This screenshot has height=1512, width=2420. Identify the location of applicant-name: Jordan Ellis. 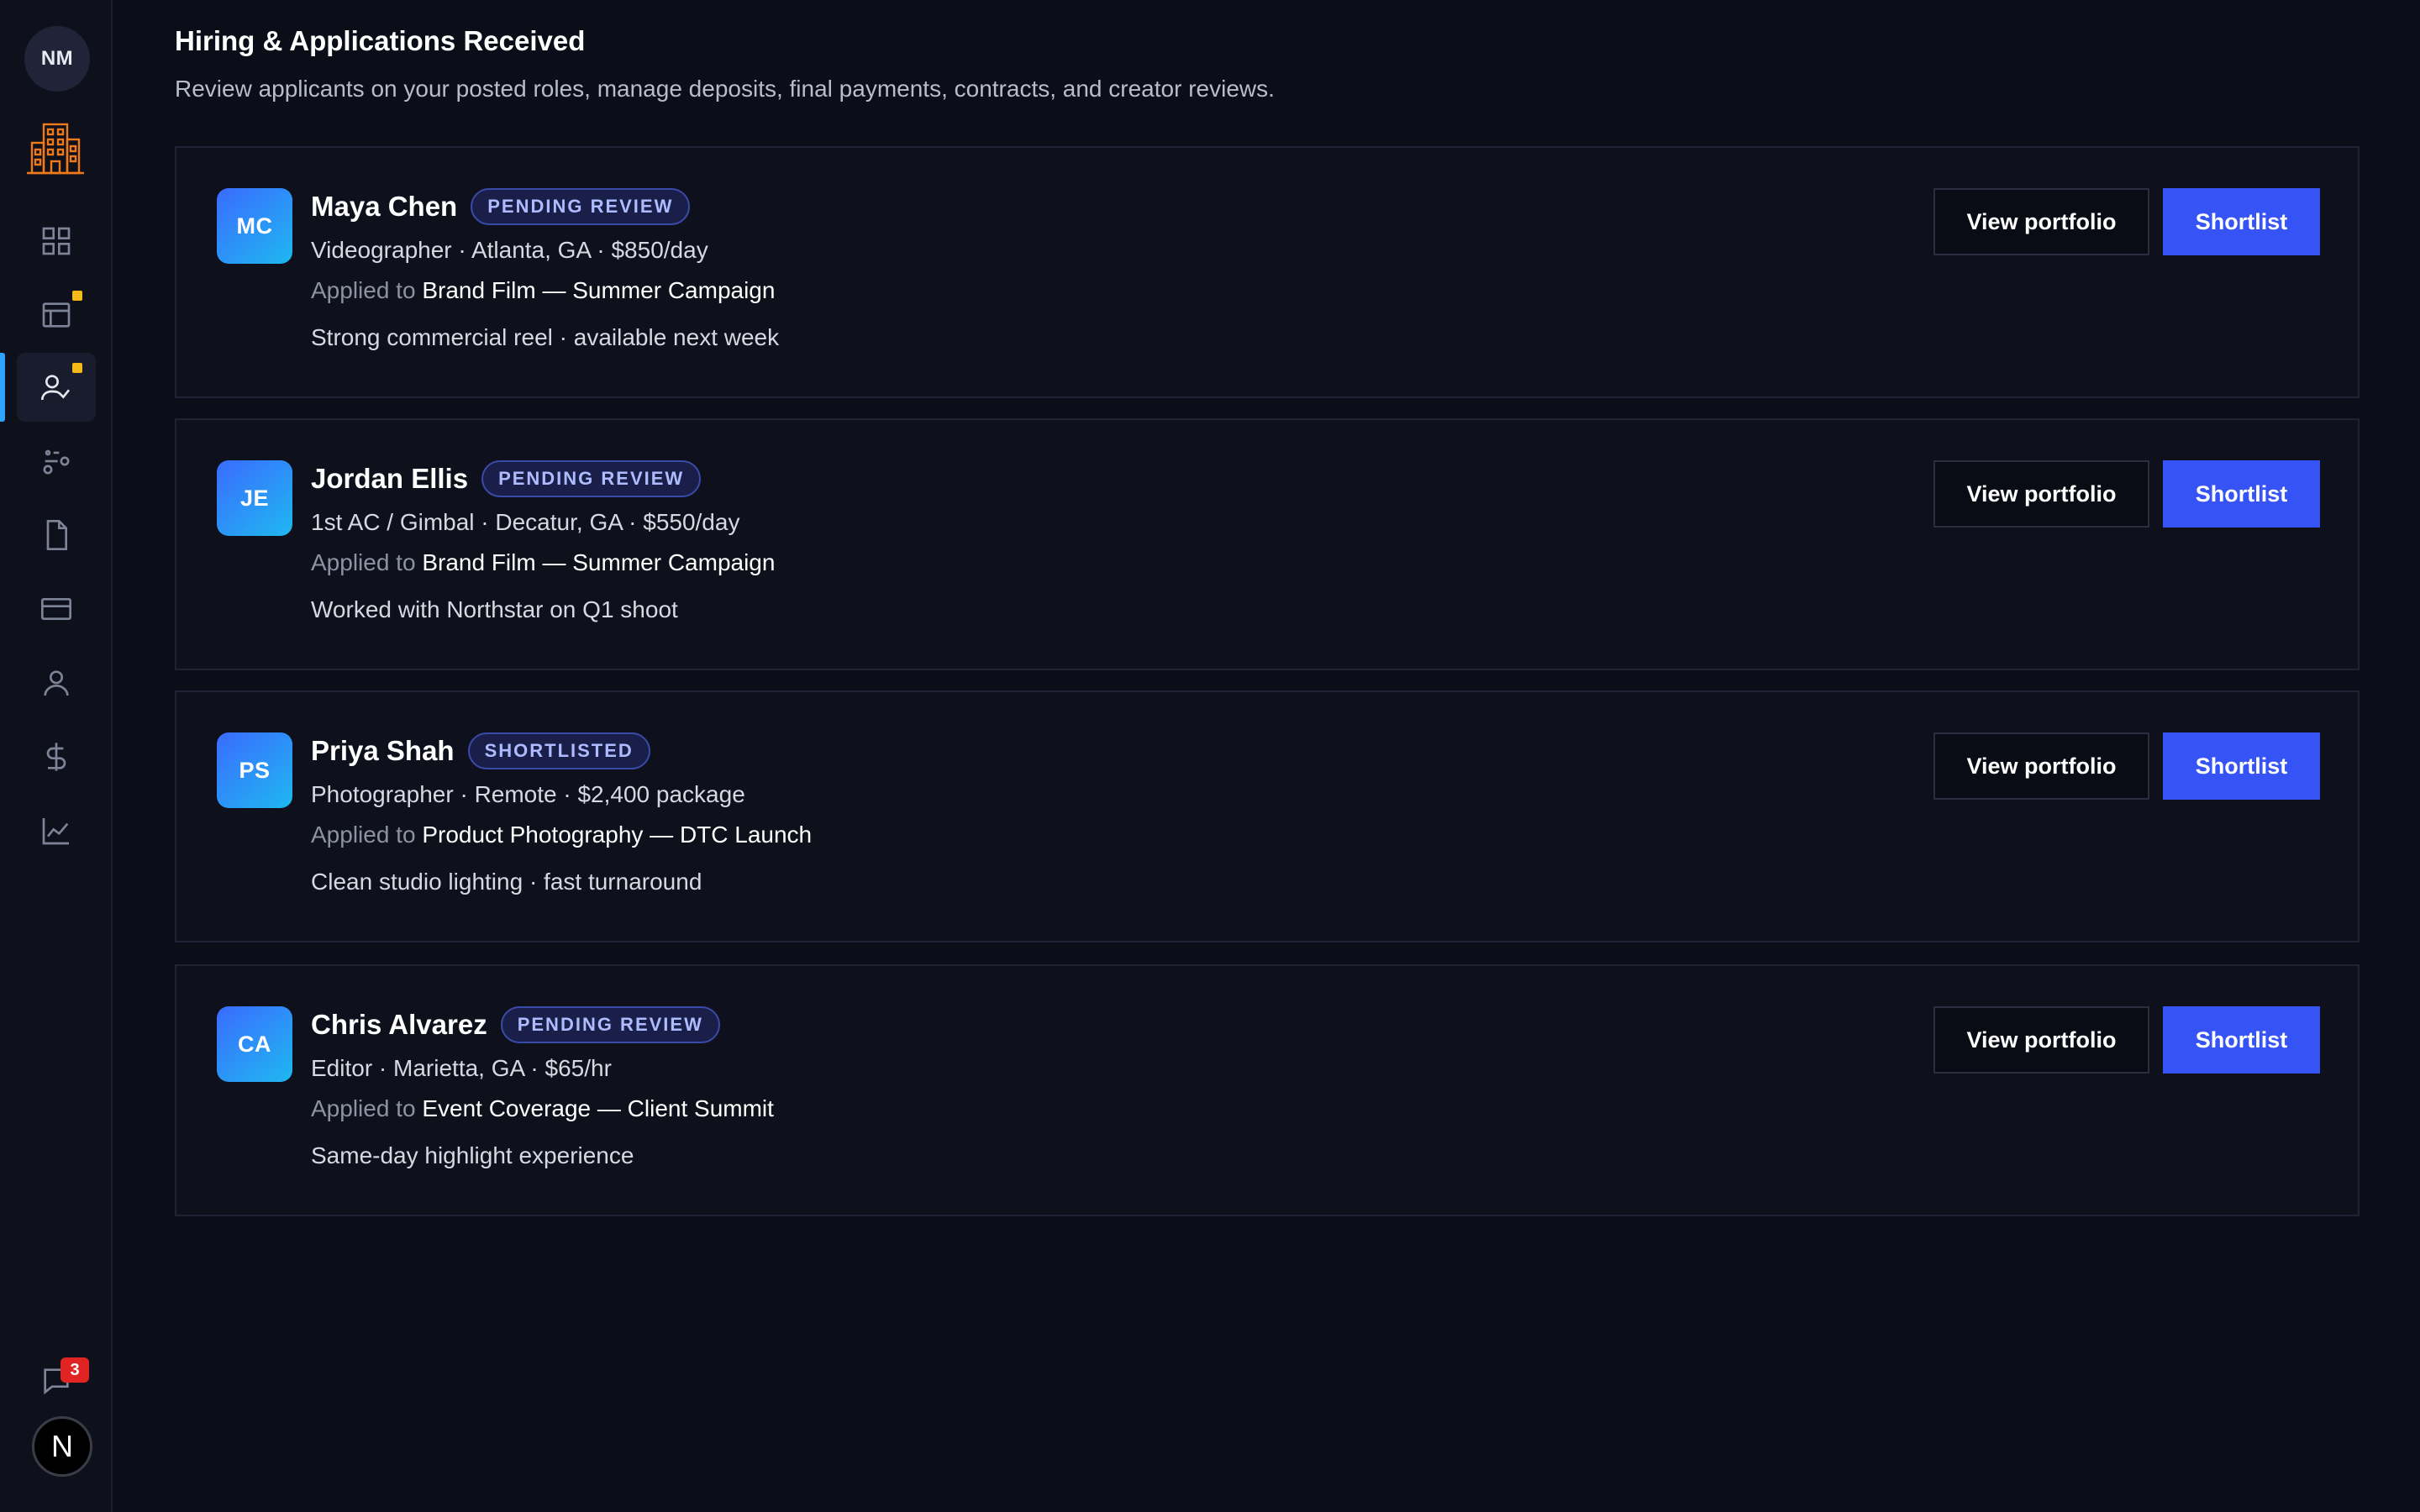
(390, 478).